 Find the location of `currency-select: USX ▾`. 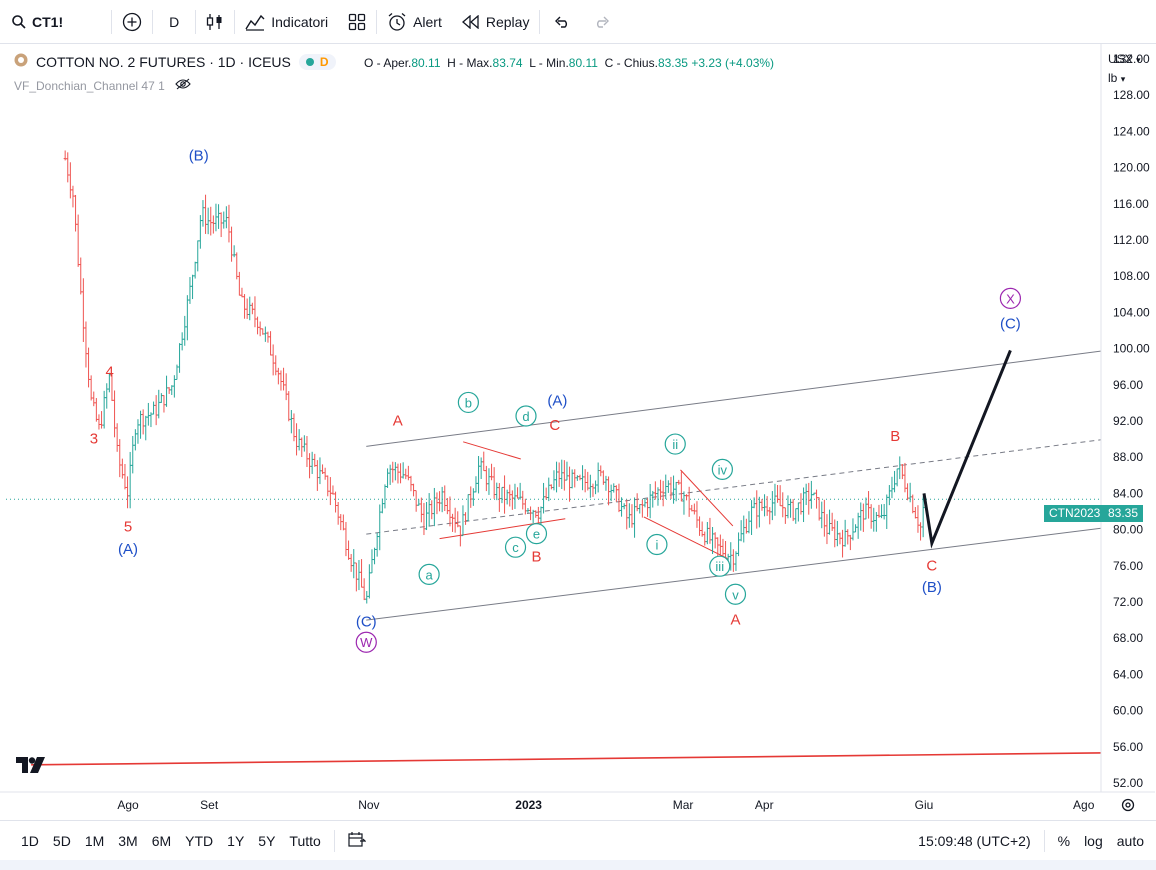

currency-select: USX ▾ is located at coordinates (1124, 59).